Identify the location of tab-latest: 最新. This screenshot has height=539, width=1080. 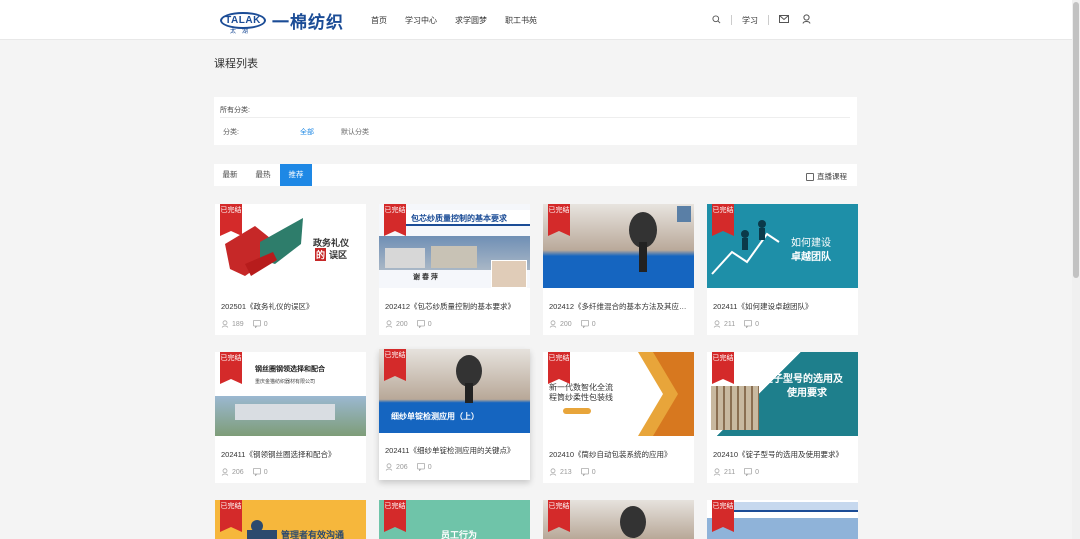
(230, 175).